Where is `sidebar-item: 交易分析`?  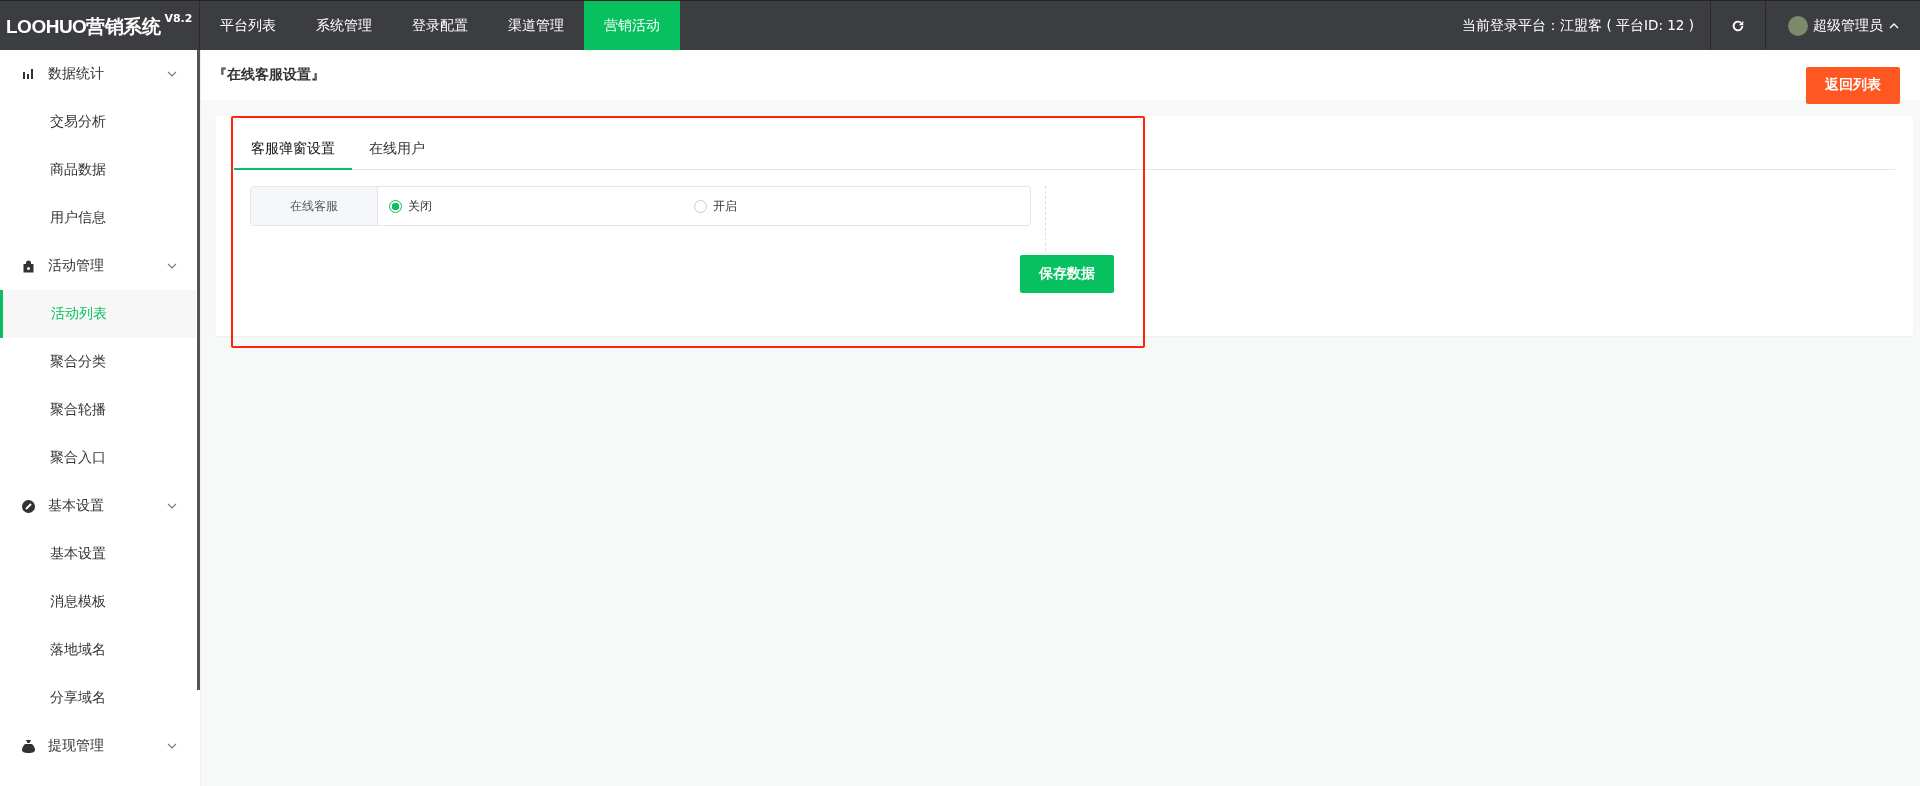 sidebar-item: 交易分析 is located at coordinates (98, 122).